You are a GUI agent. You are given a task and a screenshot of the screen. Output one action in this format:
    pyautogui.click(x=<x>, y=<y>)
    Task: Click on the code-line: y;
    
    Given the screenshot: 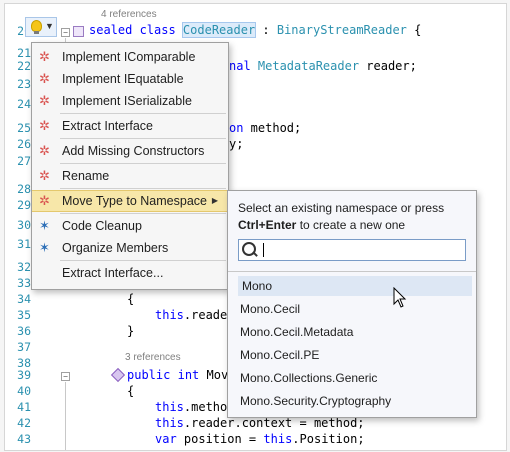 What is the action you would take?
    pyautogui.click(x=236, y=144)
    